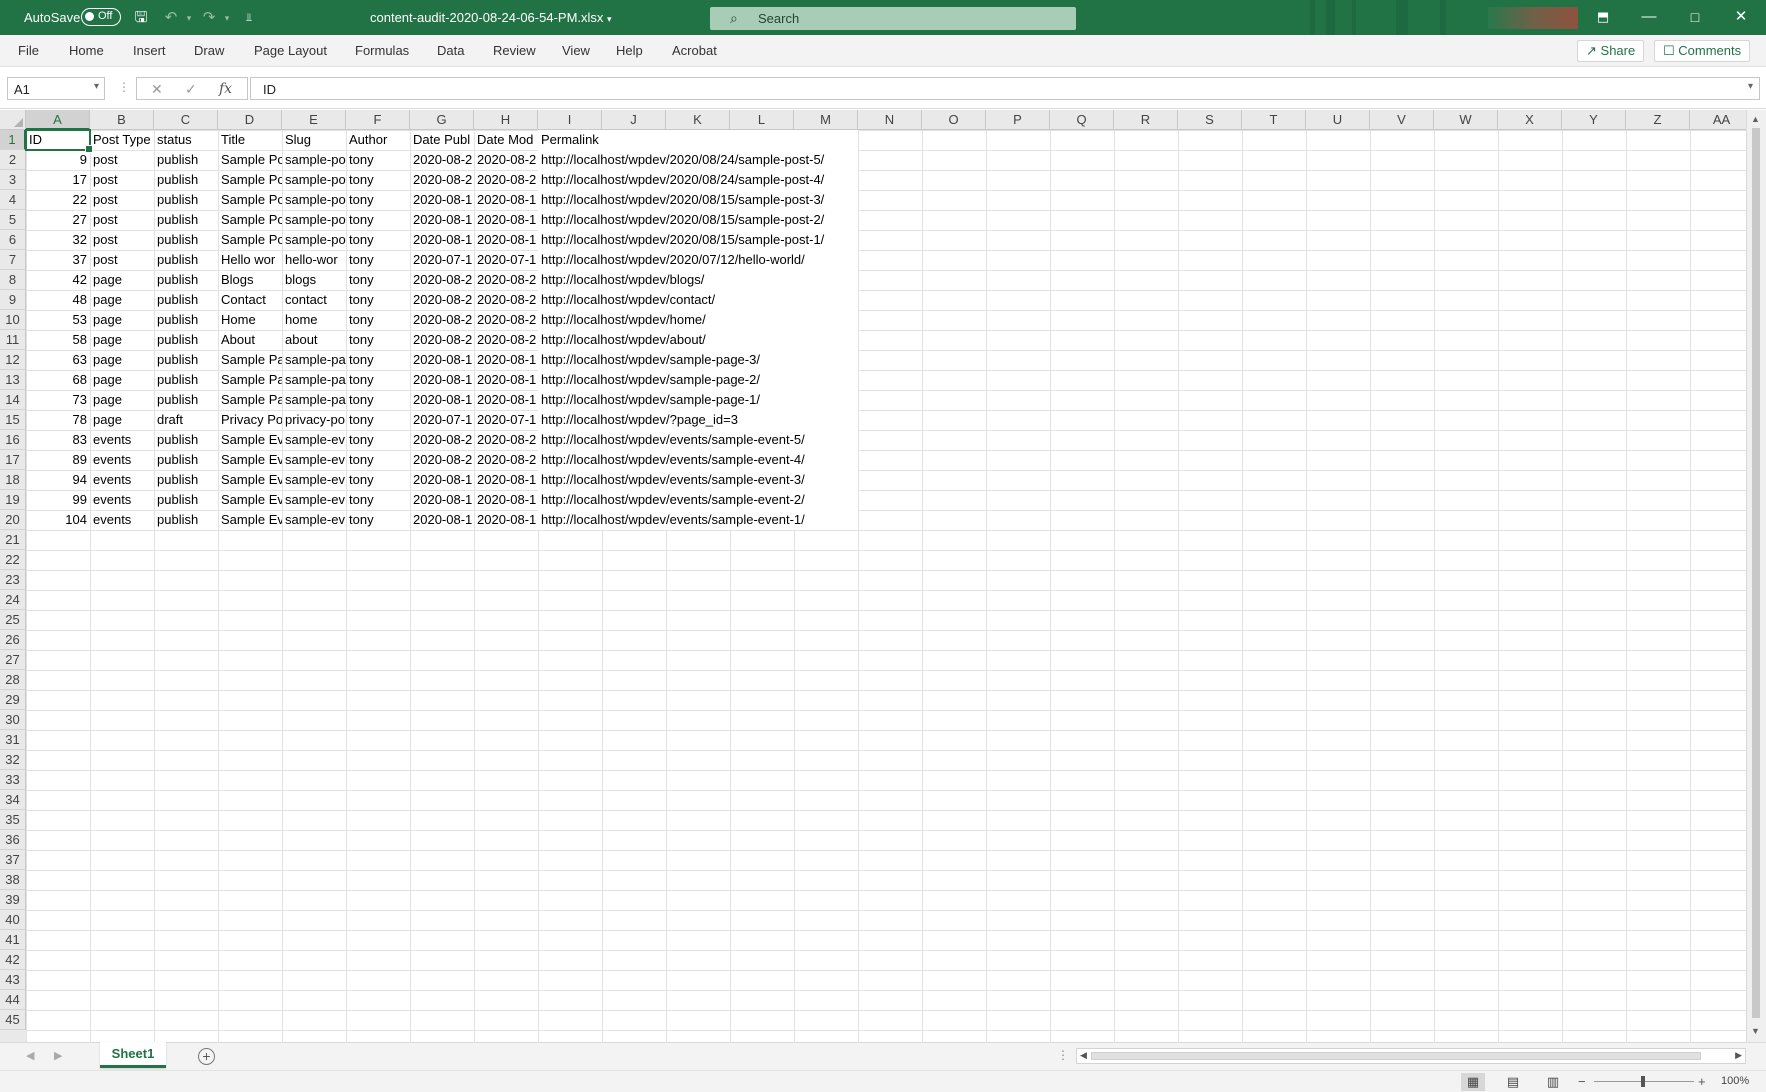 This screenshot has width=1766, height=1092. I want to click on close-icon: ✕, so click(1741, 17).